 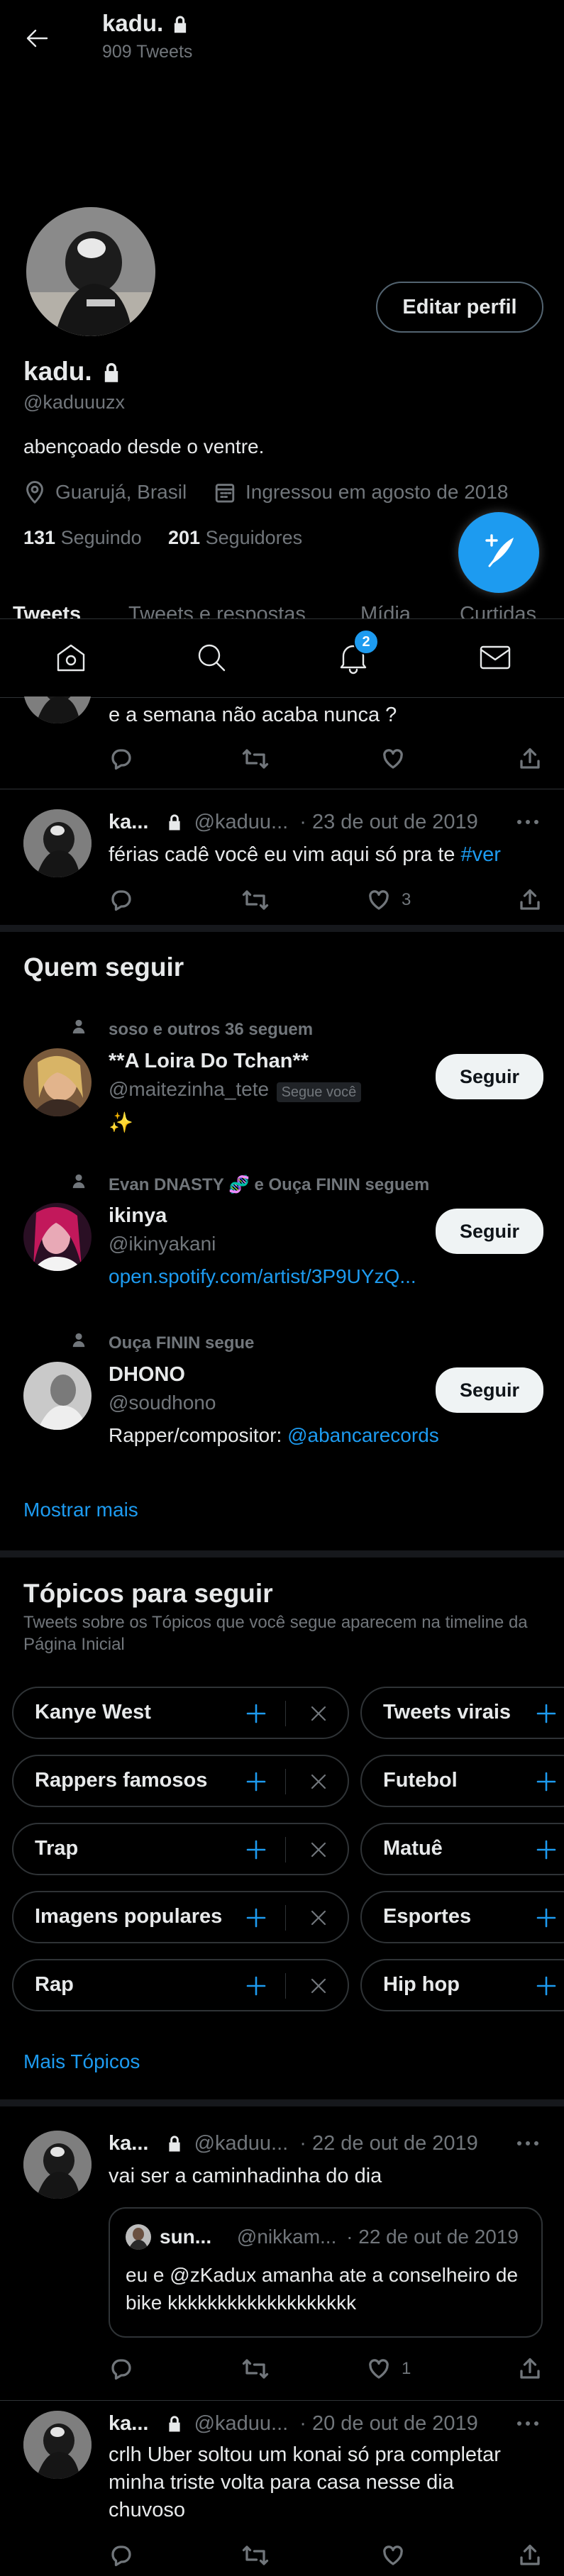 I want to click on suggestion-handle: @soudhono, so click(x=162, y=1403).